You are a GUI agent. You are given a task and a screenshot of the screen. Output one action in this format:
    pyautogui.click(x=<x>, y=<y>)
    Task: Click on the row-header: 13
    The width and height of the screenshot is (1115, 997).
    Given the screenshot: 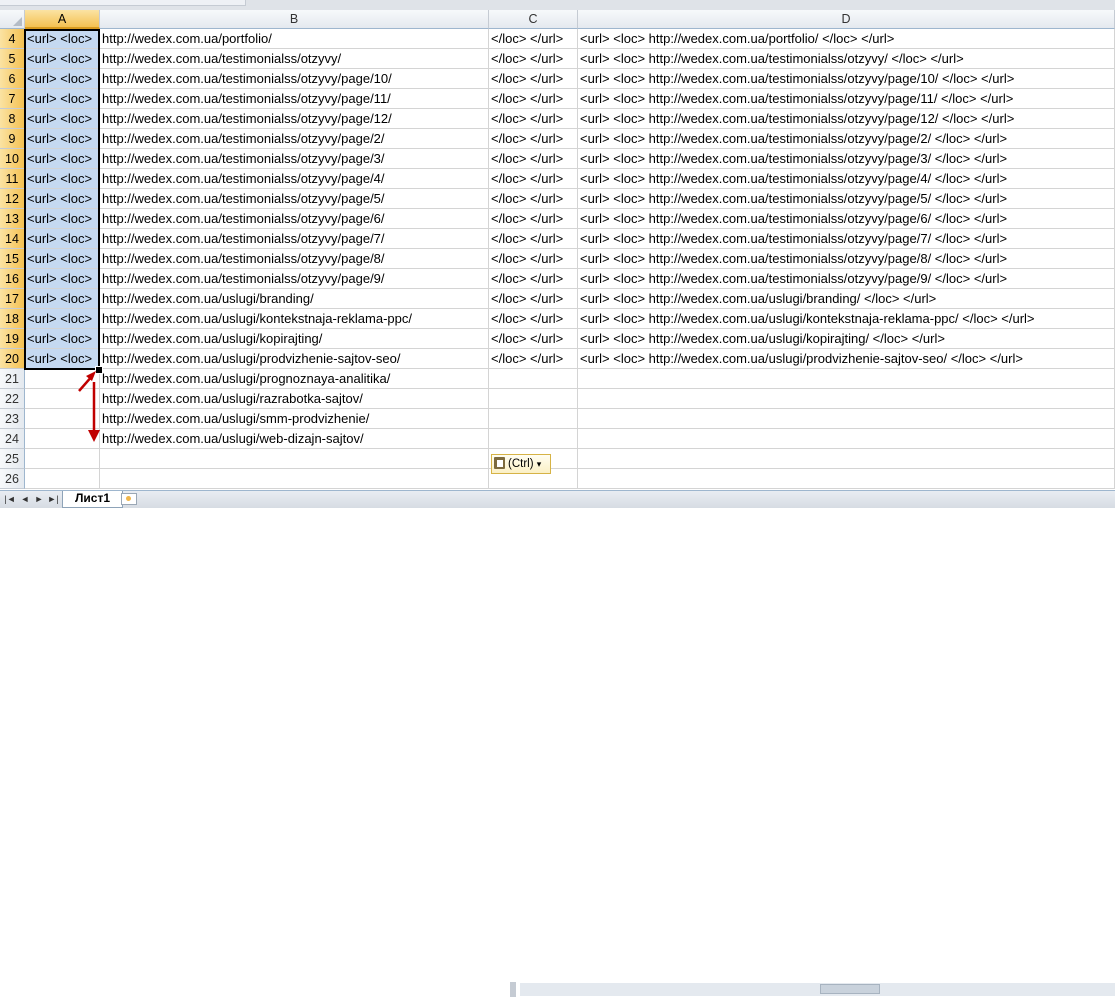 What is the action you would take?
    pyautogui.click(x=12, y=219)
    